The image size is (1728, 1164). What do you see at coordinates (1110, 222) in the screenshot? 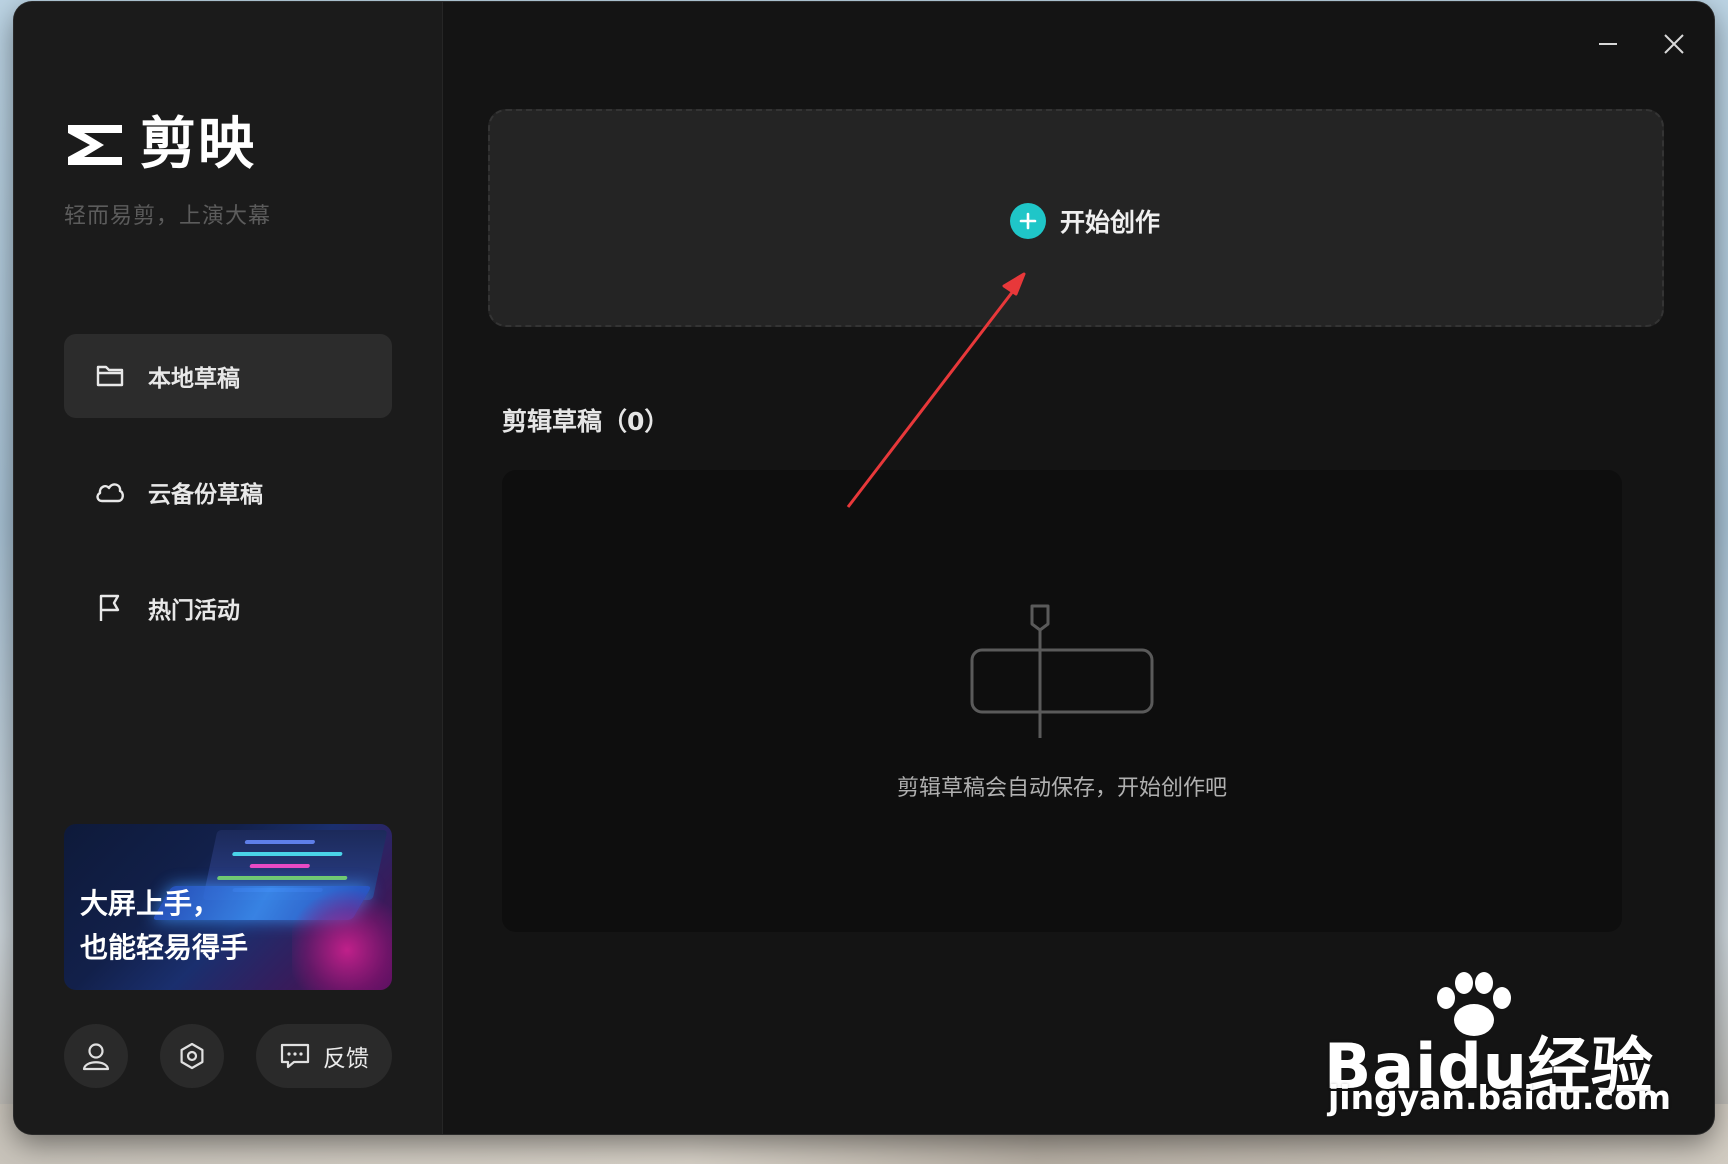
I see `start-creation-label: 开始创作` at bounding box center [1110, 222].